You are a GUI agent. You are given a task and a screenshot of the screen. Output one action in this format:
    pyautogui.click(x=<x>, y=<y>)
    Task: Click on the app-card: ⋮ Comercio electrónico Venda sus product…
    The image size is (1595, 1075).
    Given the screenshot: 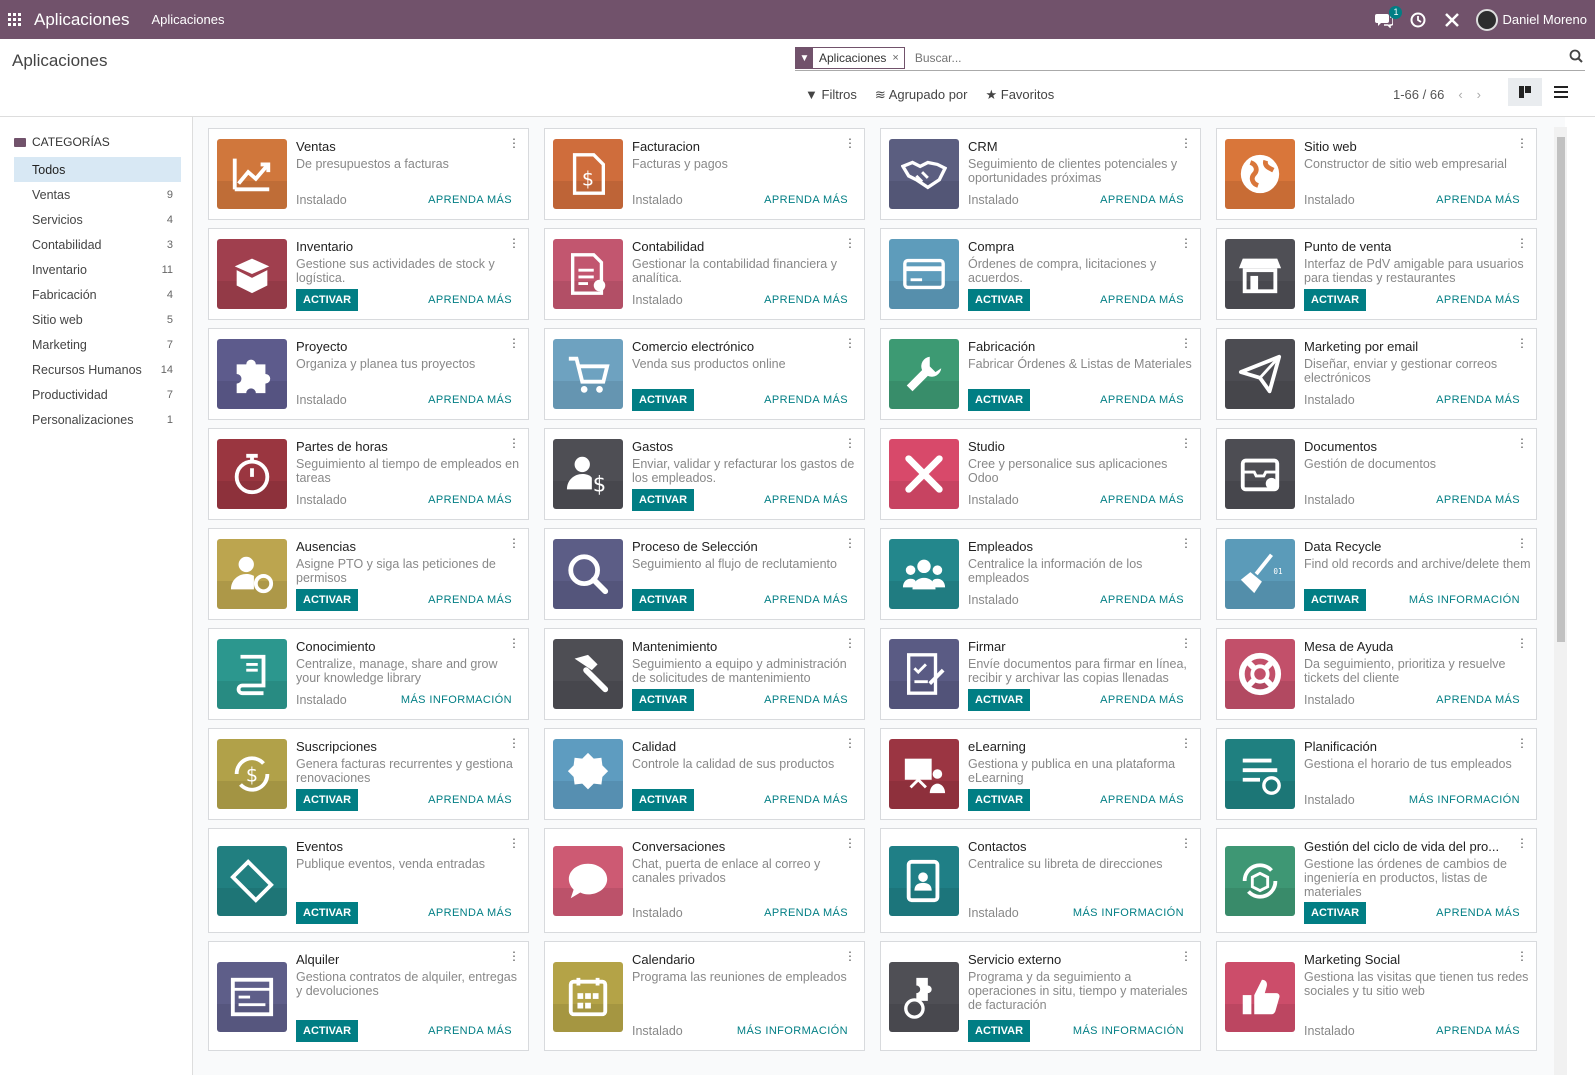 What is the action you would take?
    pyautogui.click(x=704, y=374)
    